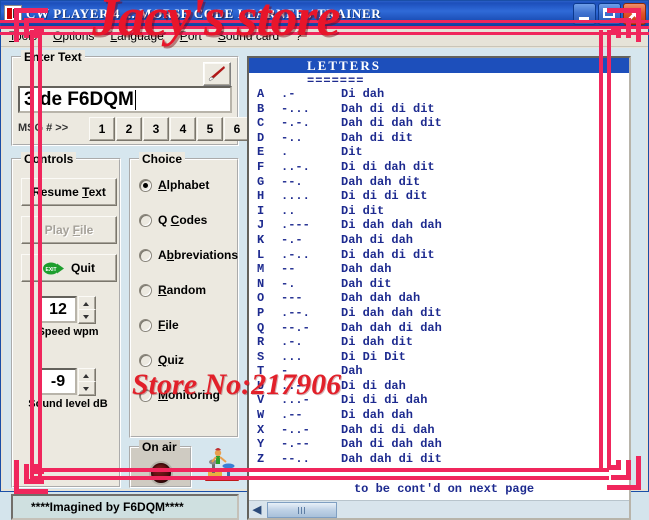 Image resolution: width=649 pixels, height=520 pixels. What do you see at coordinates (439, 269) in the screenshot?
I see `letters-row: M -- Dah dah` at bounding box center [439, 269].